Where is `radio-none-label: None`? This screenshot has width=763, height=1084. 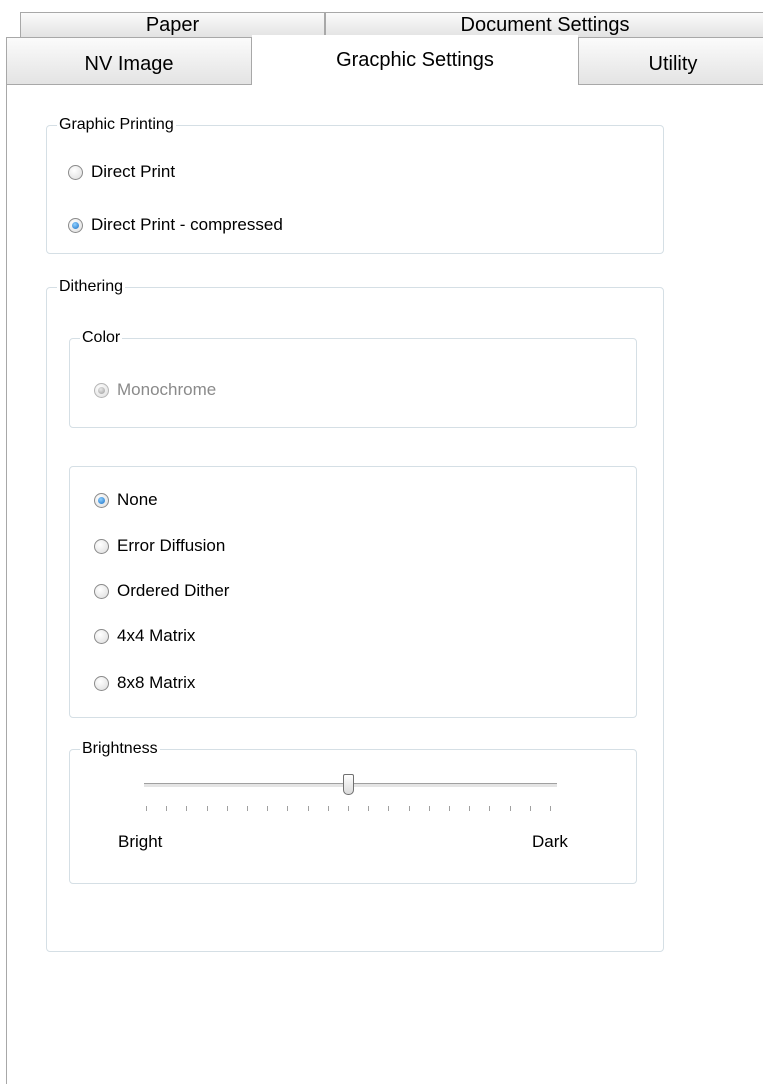 radio-none-label: None is located at coordinates (137, 499).